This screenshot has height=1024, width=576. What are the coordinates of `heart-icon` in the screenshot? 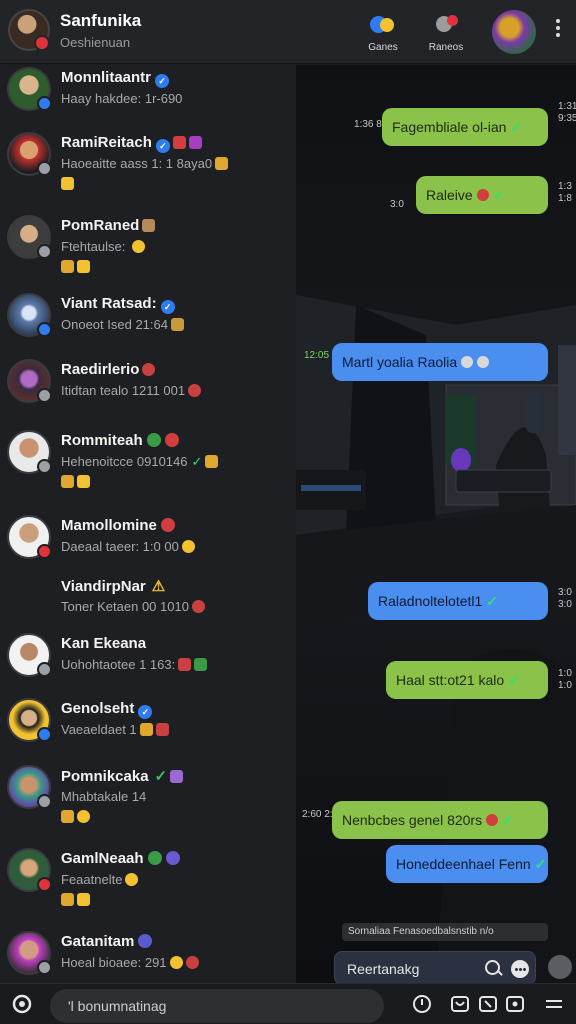 It's located at (460, 1004).